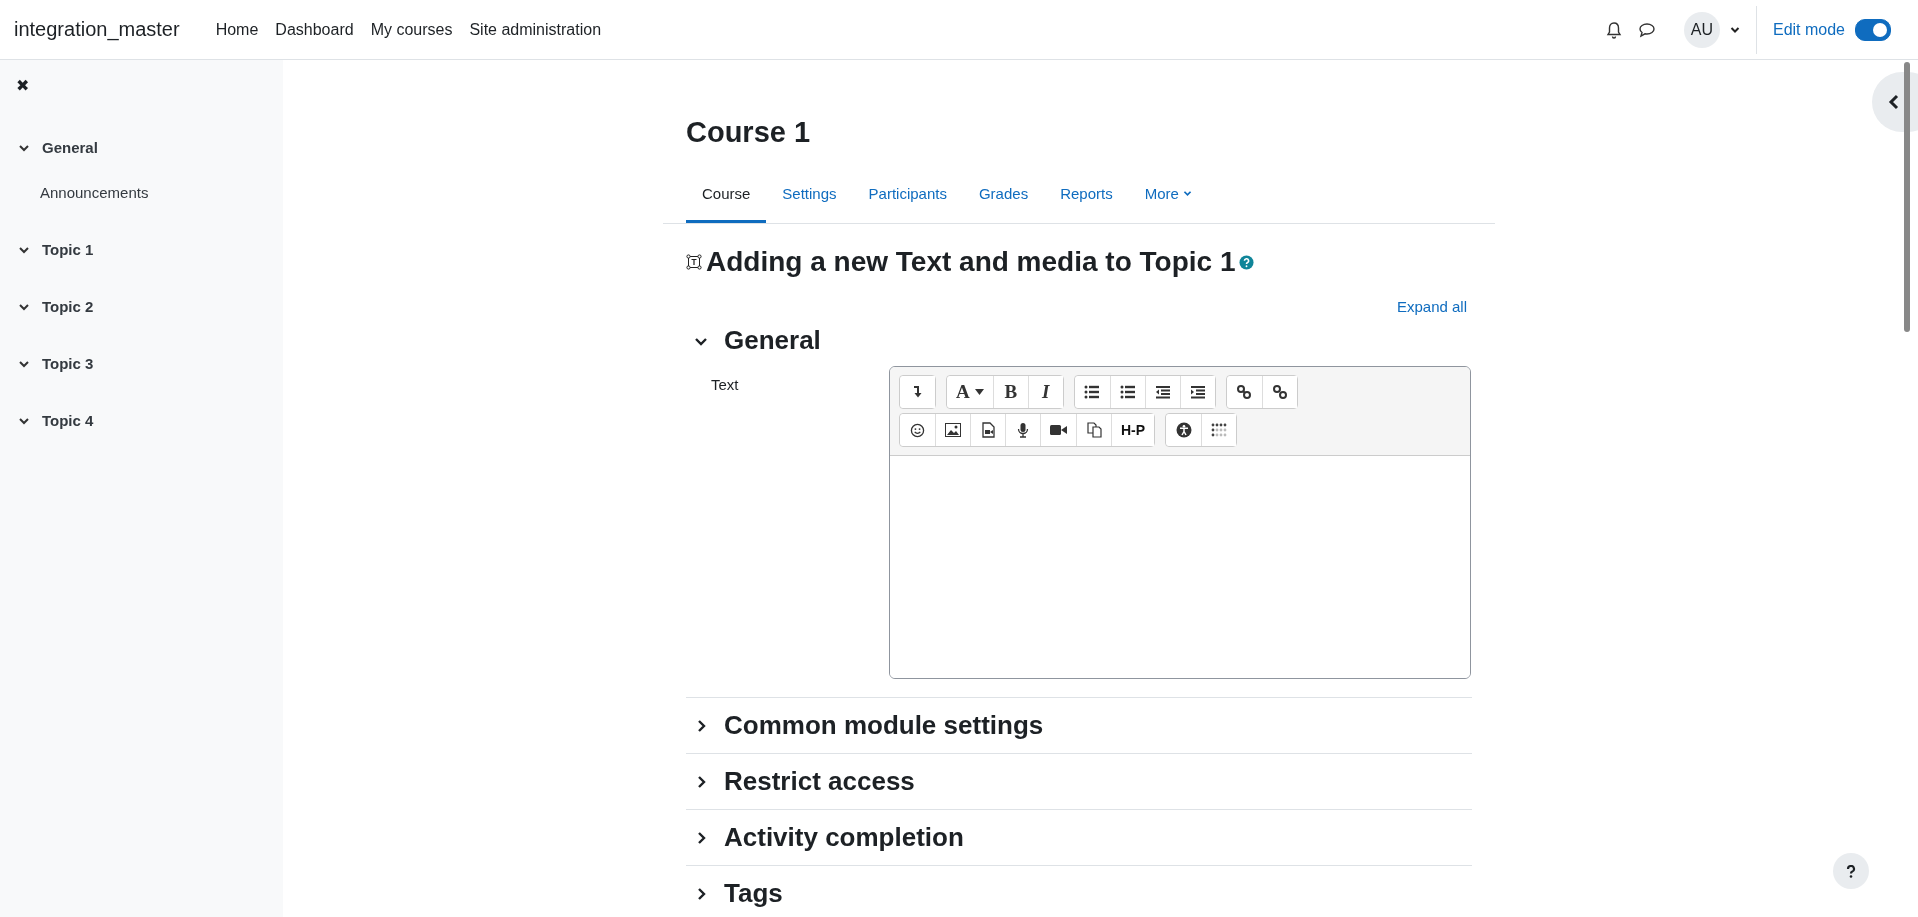  I want to click on bulleted-list-icon, so click(1092, 392).